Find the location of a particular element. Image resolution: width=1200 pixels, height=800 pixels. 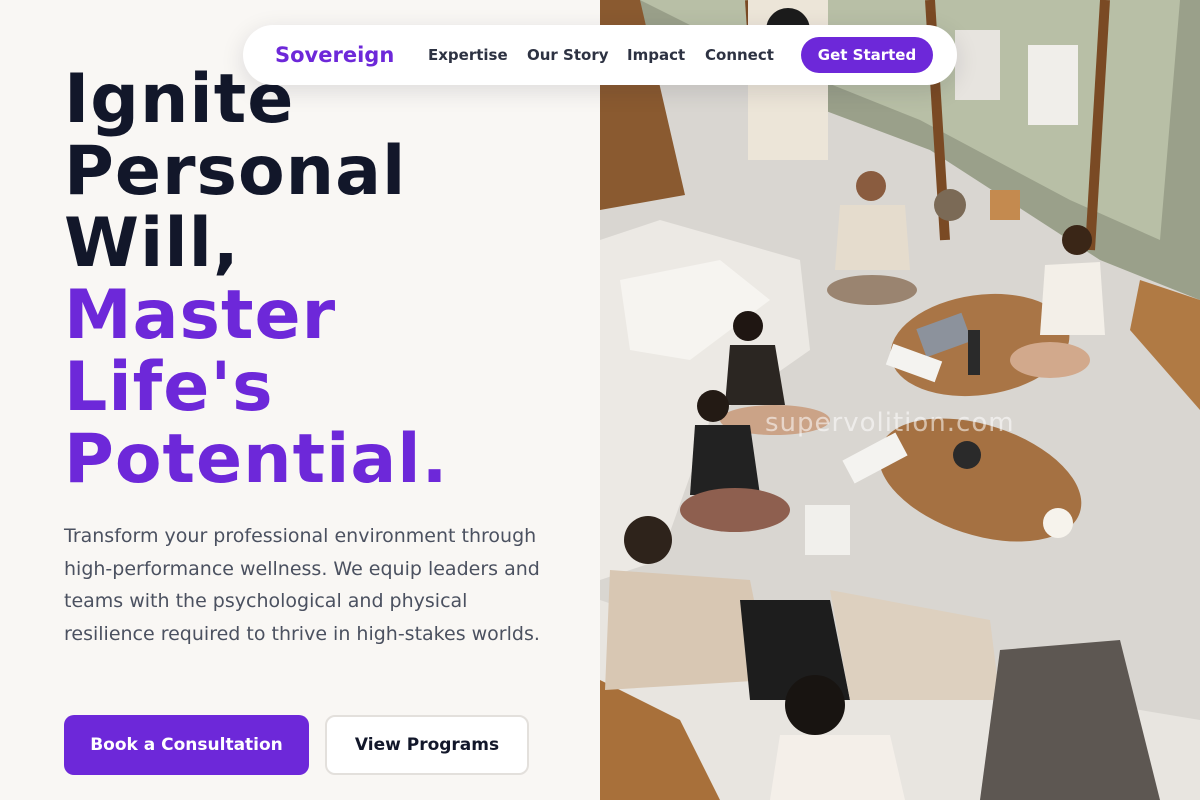

headline-line: Personal is located at coordinates (235, 171).